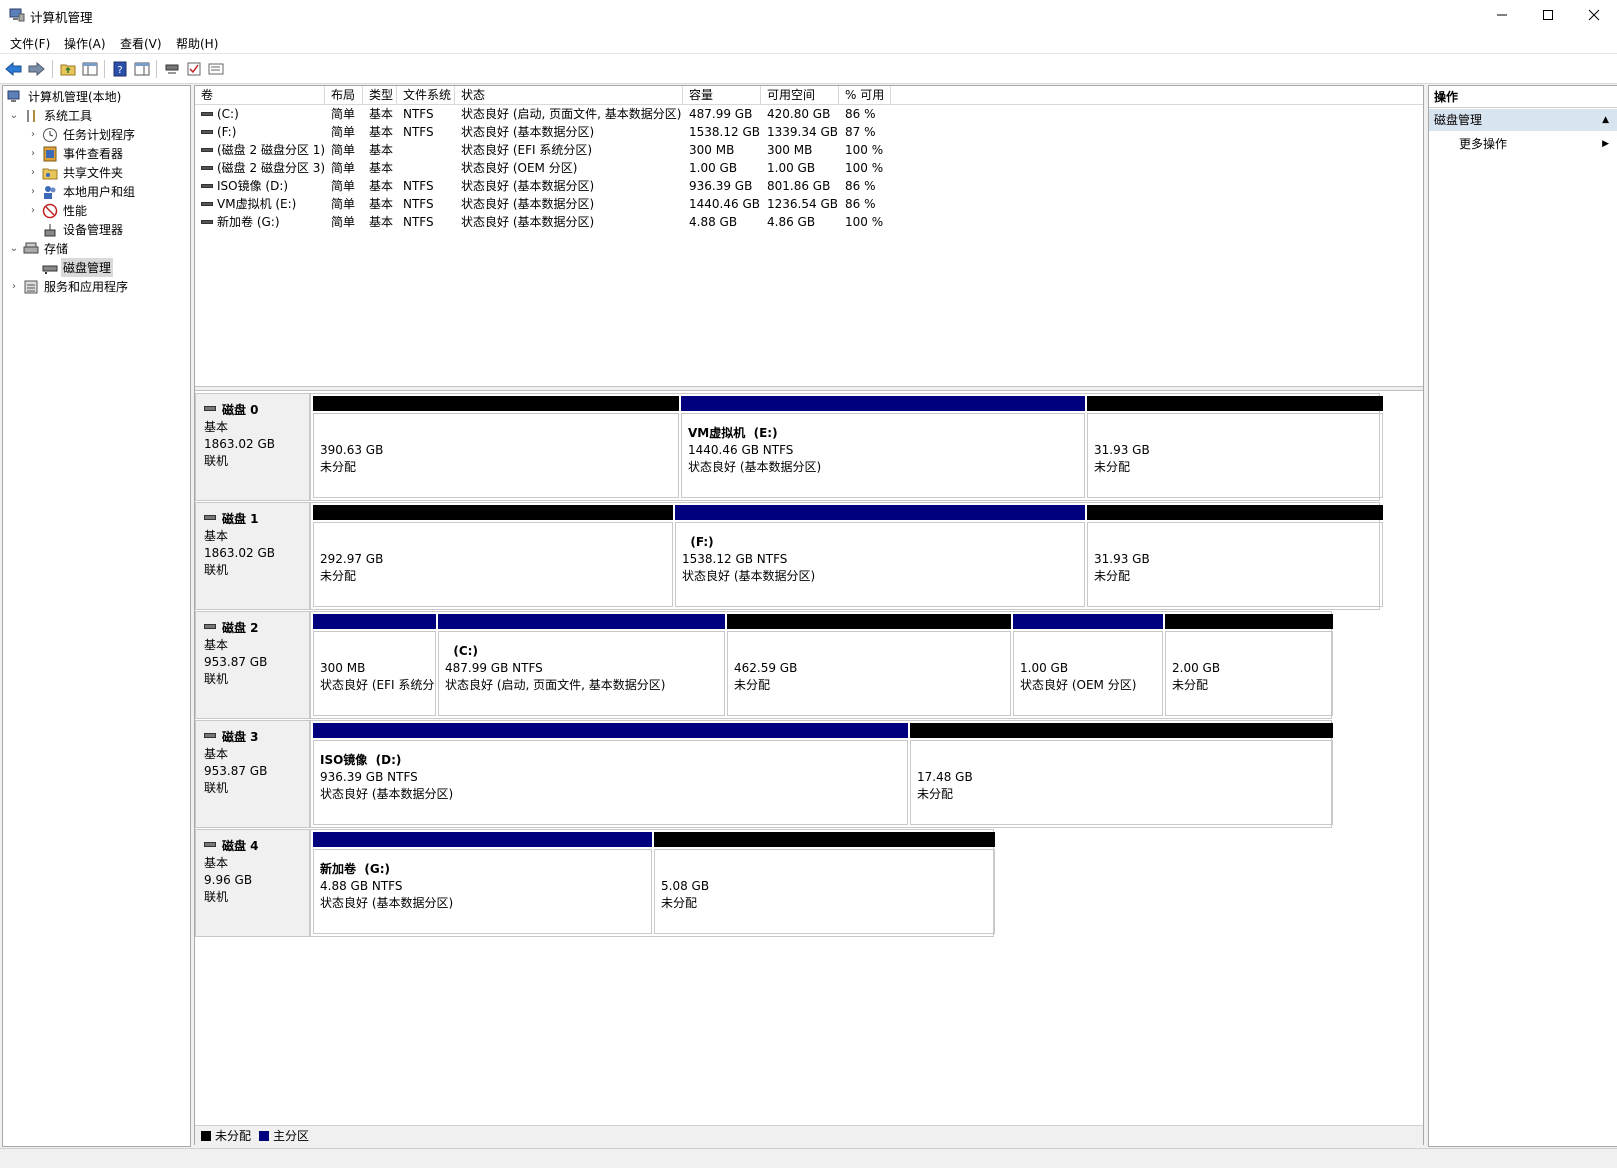 Image resolution: width=1617 pixels, height=1168 pixels. Describe the element at coordinates (791, 168) in the screenshot. I see `volume-free-cell: 1.00 GB` at that location.